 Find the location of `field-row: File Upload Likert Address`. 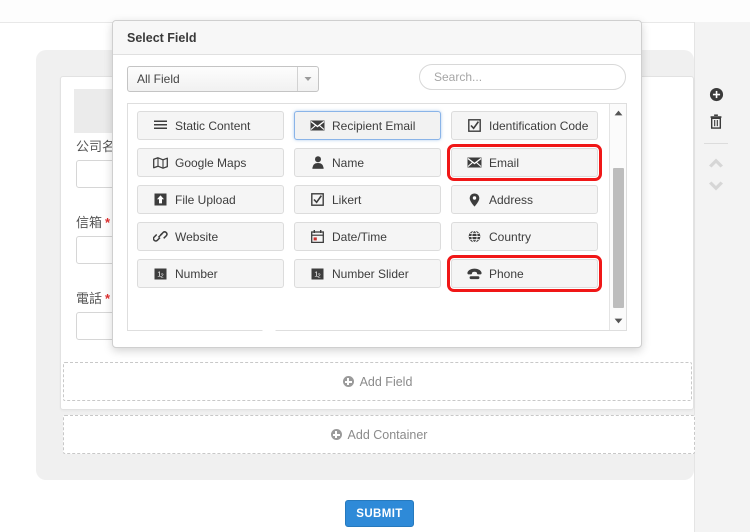

field-row: File Upload Likert Address is located at coordinates (368, 199).